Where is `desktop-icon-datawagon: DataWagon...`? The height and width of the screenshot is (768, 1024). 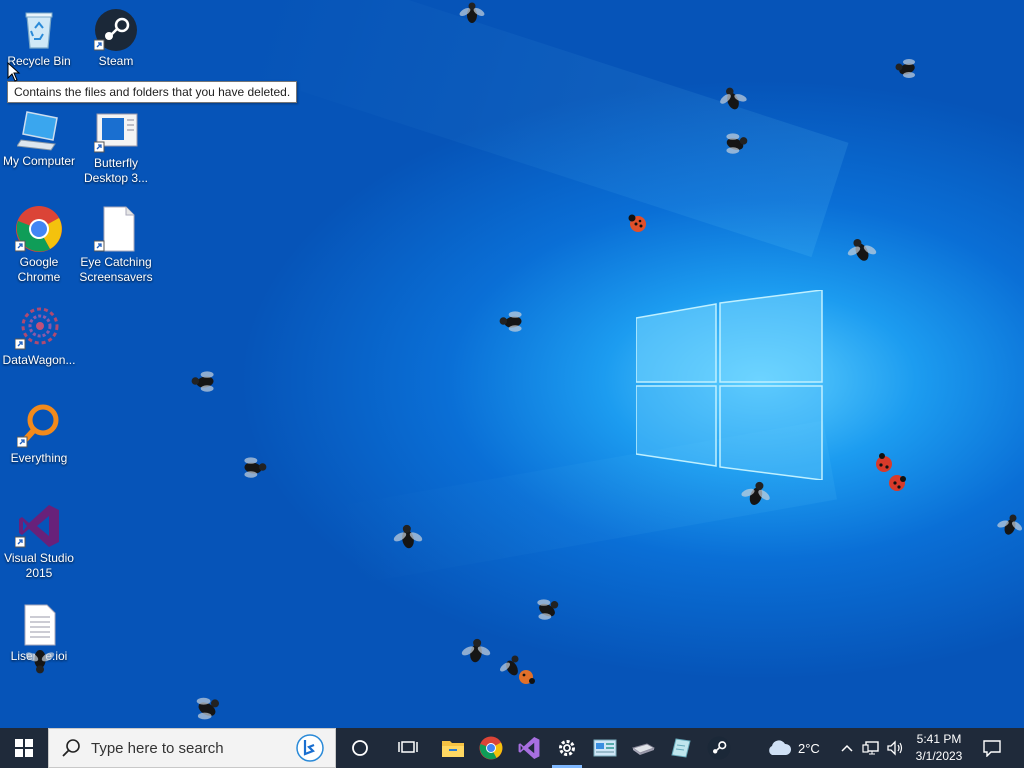 desktop-icon-datawagon: DataWagon... is located at coordinates (39, 336).